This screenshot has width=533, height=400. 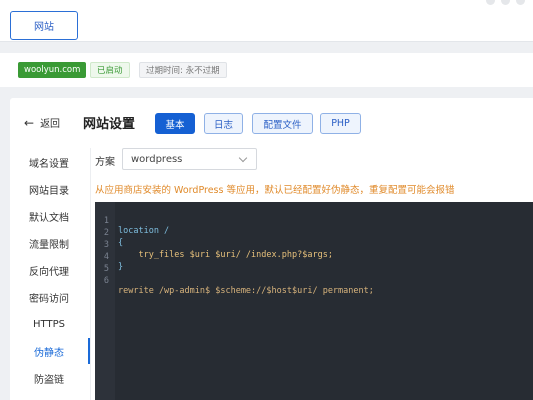 What do you see at coordinates (106, 281) in the screenshot?
I see `line-number: 6` at bounding box center [106, 281].